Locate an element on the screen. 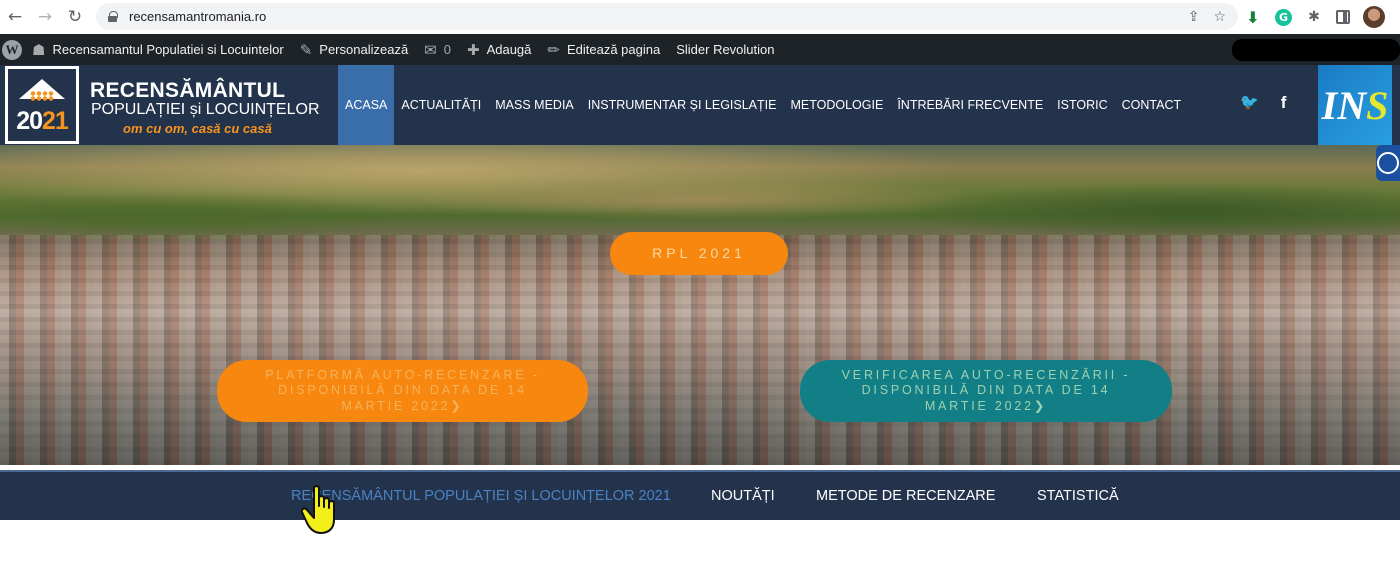 This screenshot has height=569, width=1400. nav-instrumentar-legislatie: INSTRUMENTAR ȘI LEGISLAȚIE is located at coordinates (682, 105).